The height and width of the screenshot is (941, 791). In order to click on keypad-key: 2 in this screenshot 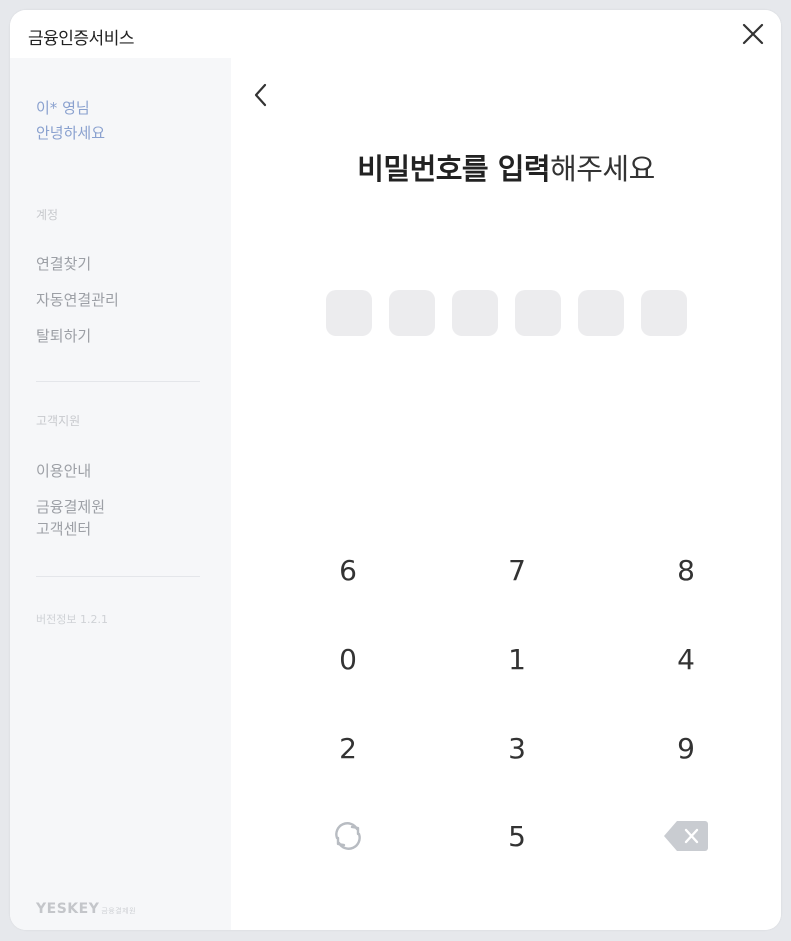, I will do `click(348, 748)`.